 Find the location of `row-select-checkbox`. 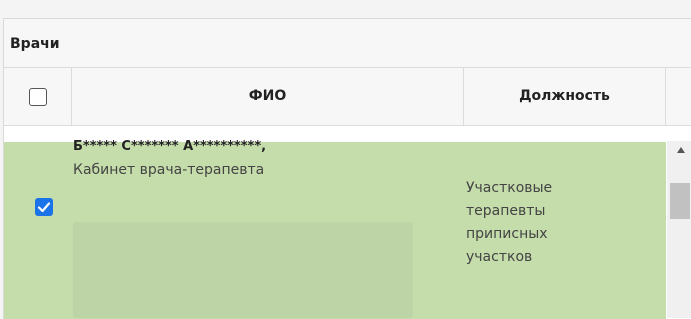

row-select-checkbox is located at coordinates (44, 207).